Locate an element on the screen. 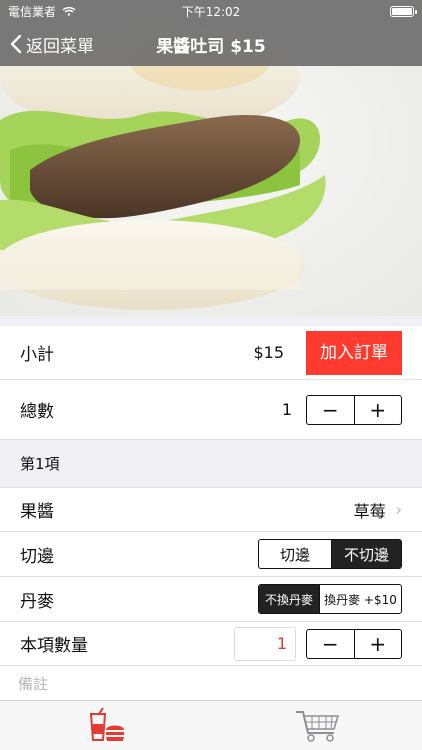  chevron-right-icon: › is located at coordinates (398, 509).